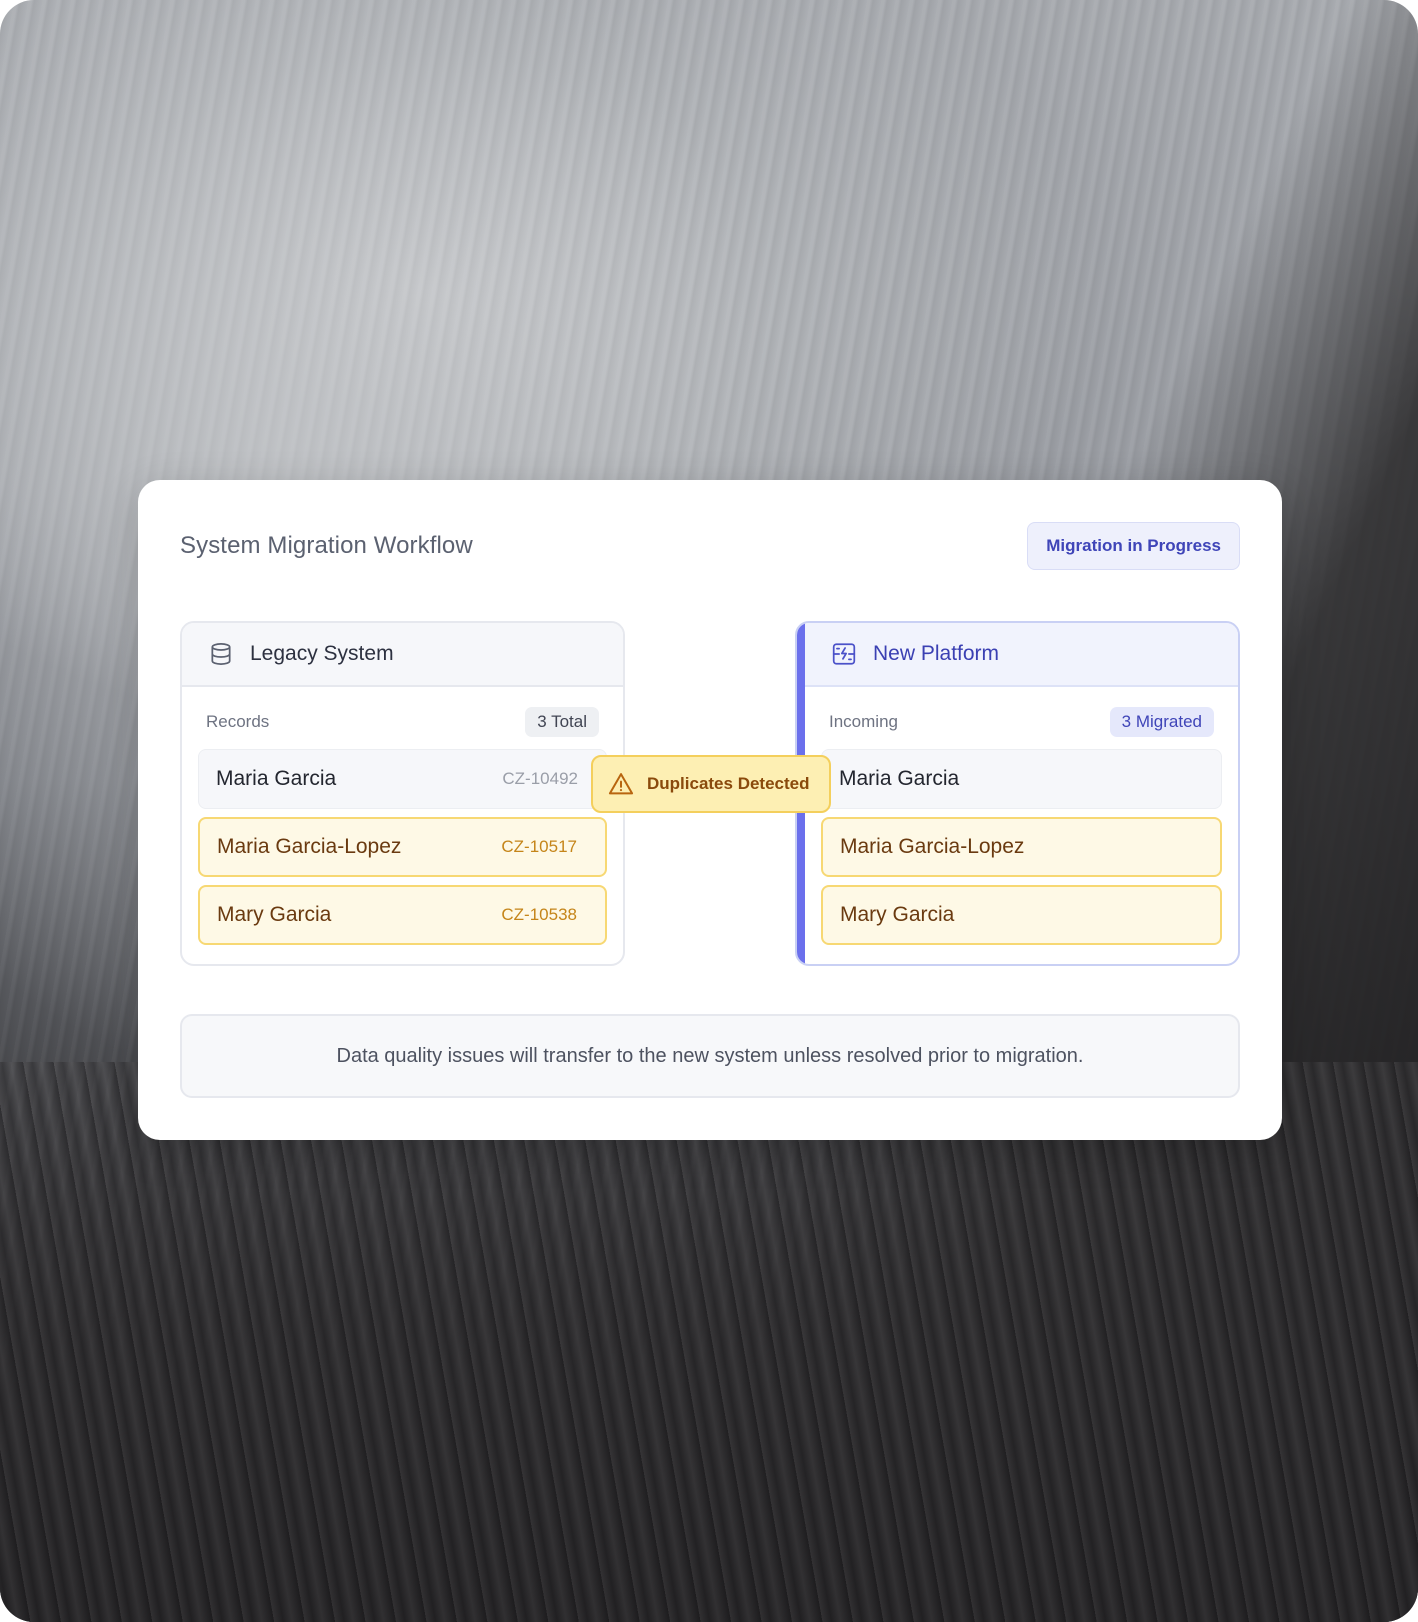 This screenshot has width=1418, height=1622. I want to click on warning-icon, so click(621, 784).